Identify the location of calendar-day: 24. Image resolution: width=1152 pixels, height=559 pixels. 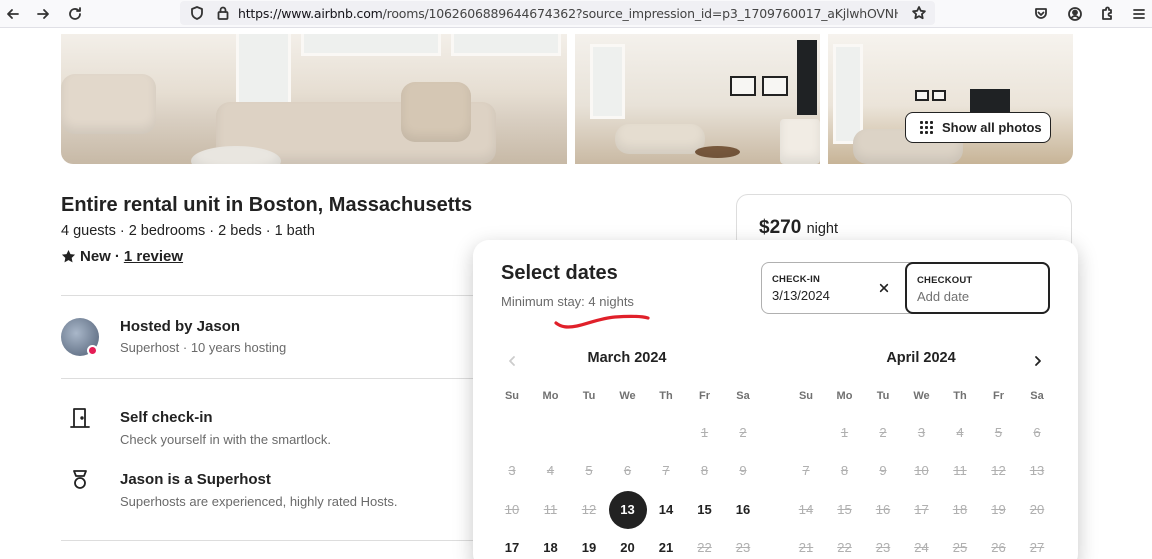
(921, 547).